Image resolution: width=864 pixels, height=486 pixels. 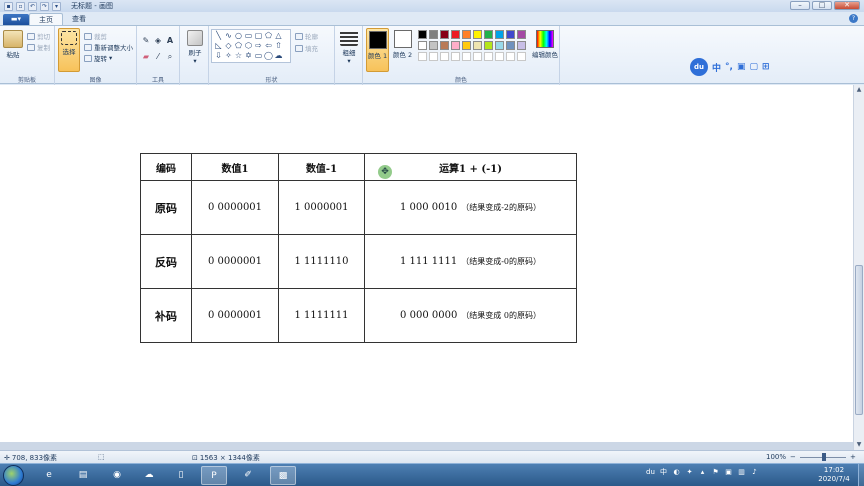 I want to click on baidu-tray-icon: du, so click(x=650, y=472).